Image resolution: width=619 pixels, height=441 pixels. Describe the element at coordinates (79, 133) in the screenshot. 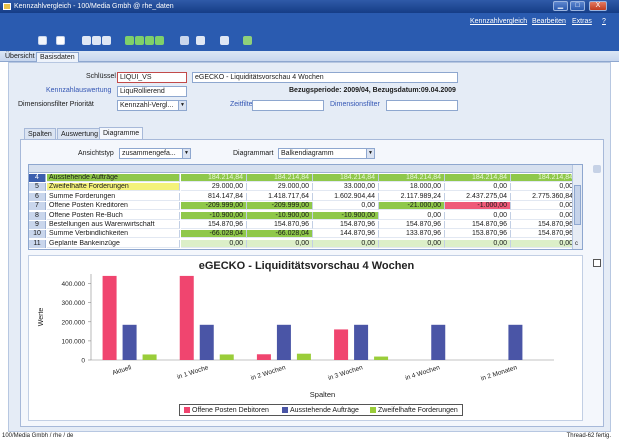

I see `tab-auswertung: Auswertung` at that location.